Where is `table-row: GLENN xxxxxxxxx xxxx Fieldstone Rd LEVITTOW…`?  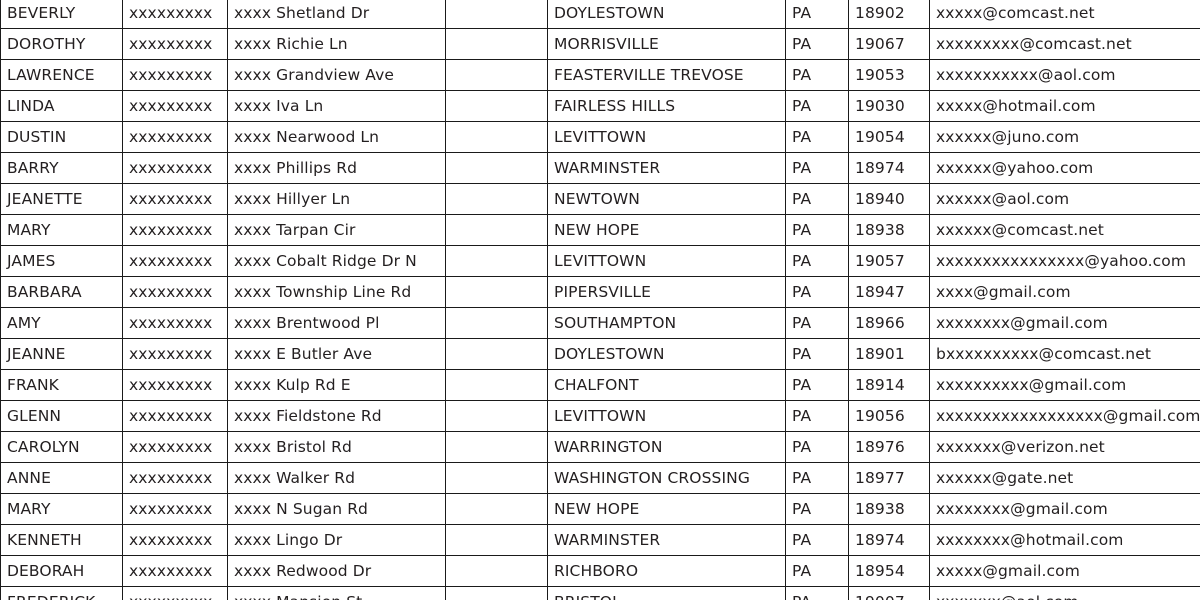
table-row: GLENN xxxxxxxxx xxxx Fieldstone Rd LEVITTOW… is located at coordinates (600, 416).